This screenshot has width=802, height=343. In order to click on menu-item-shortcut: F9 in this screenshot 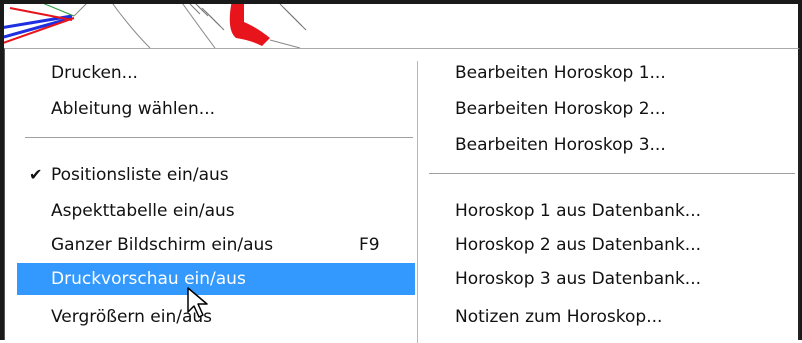, I will do `click(369, 245)`.